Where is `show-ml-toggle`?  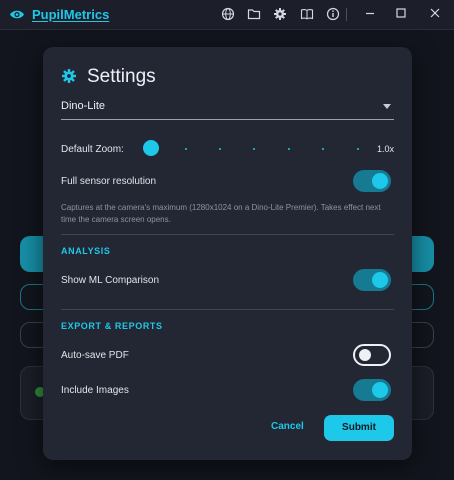 show-ml-toggle is located at coordinates (372, 280).